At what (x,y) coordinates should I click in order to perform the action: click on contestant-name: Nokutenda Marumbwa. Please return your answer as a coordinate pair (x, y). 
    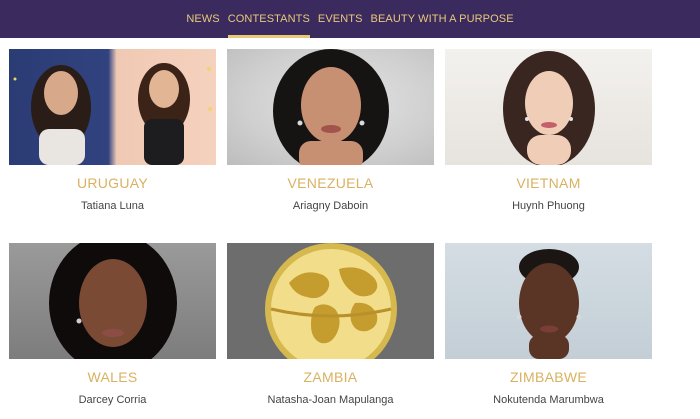
    Looking at the image, I should click on (548, 400).